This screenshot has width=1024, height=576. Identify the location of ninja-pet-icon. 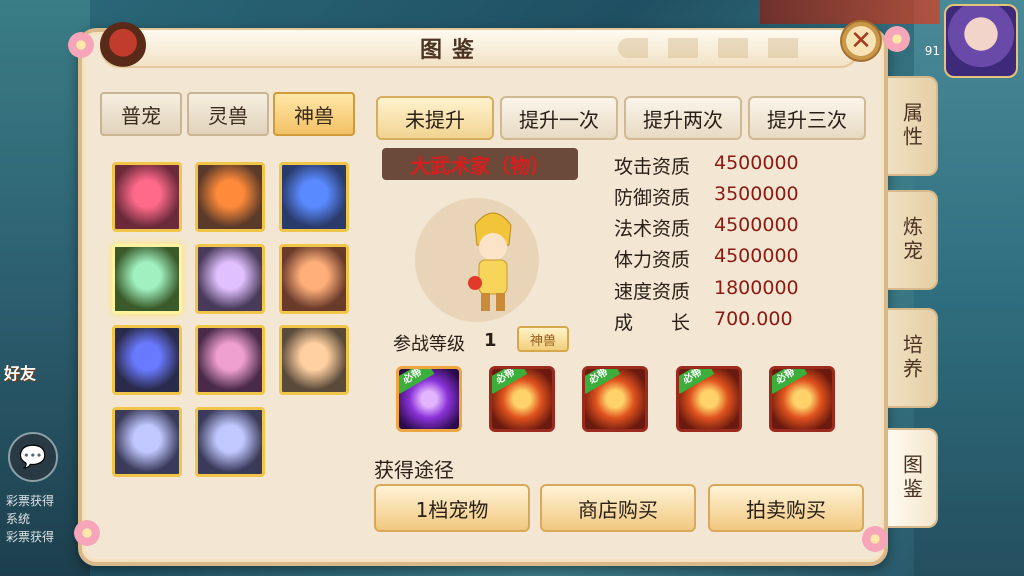
(147, 360).